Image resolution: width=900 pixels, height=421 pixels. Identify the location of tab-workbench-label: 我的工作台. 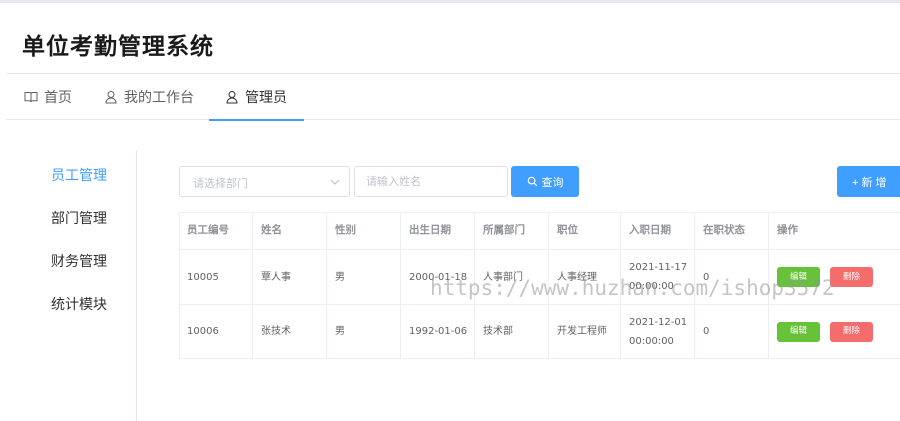
(159, 98).